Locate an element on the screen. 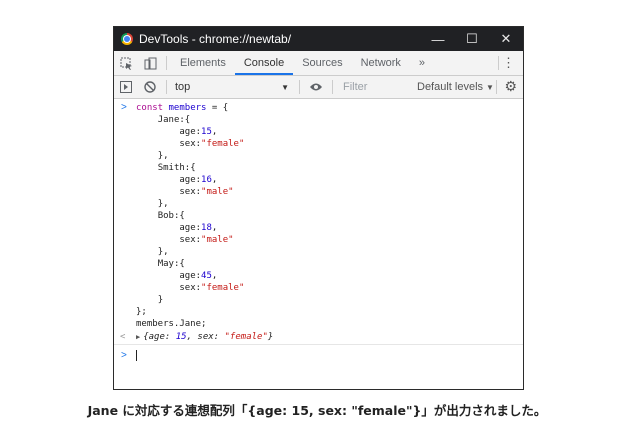 The width and height of the screenshot is (634, 448). tab-sources: Sources is located at coordinates (322, 63).